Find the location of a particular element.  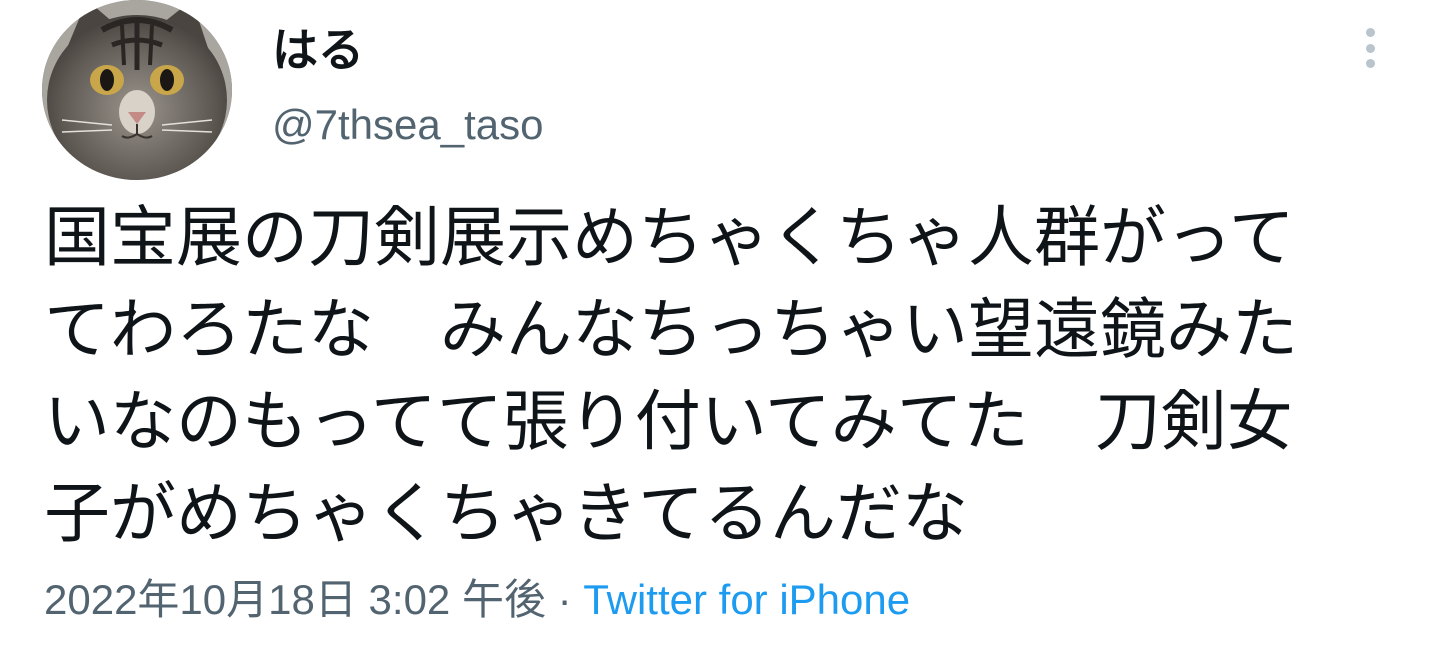

tweet-source-link: Twitter for iPhone is located at coordinates (746, 599).